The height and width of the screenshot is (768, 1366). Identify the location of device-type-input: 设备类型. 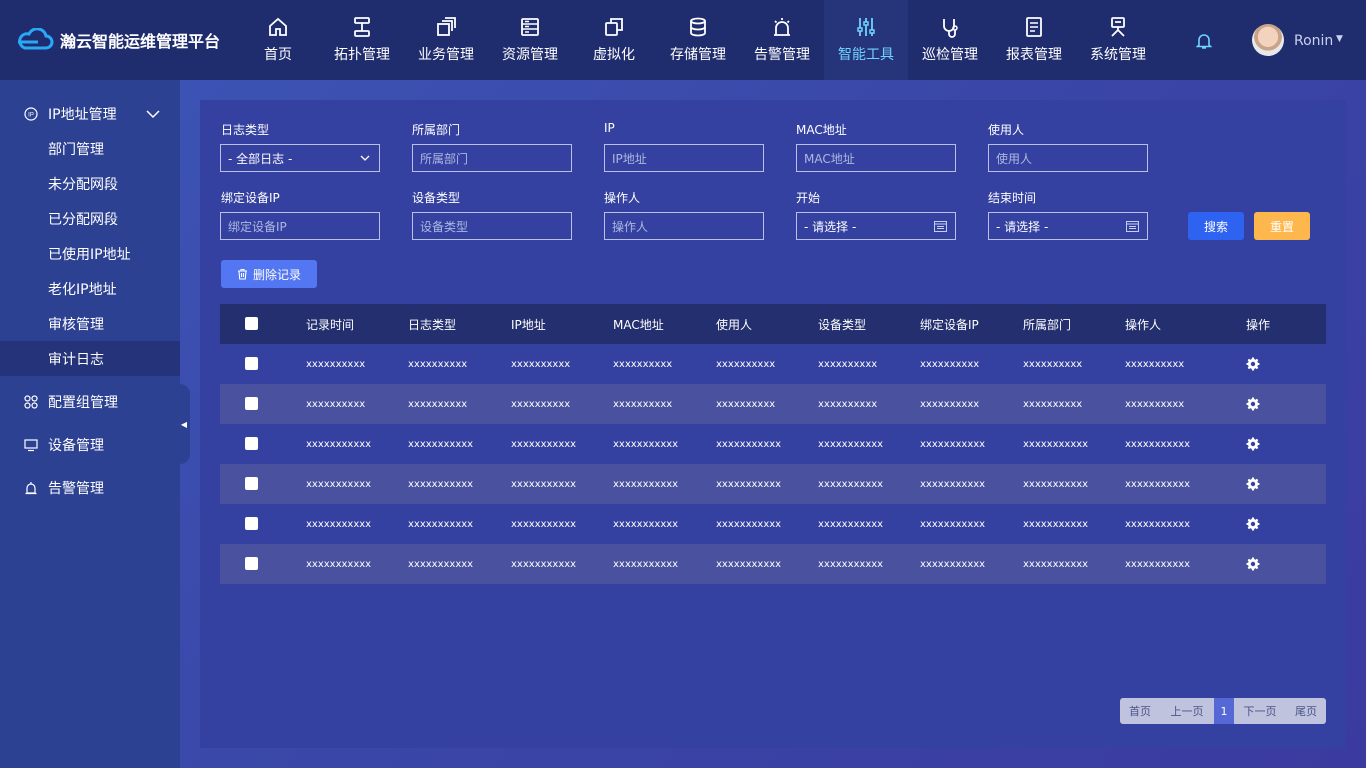
(492, 226).